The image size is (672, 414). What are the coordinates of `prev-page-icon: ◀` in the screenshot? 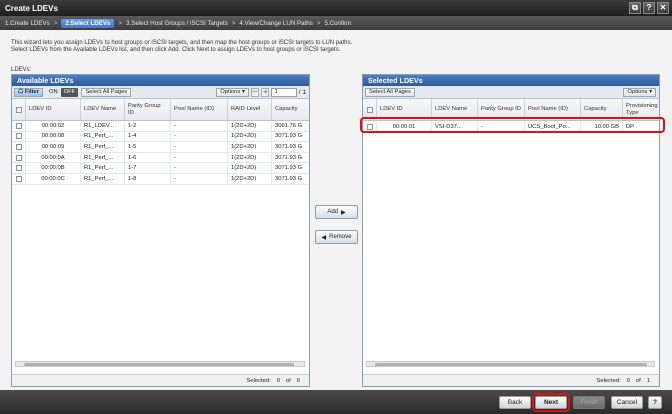 It's located at (264, 92).